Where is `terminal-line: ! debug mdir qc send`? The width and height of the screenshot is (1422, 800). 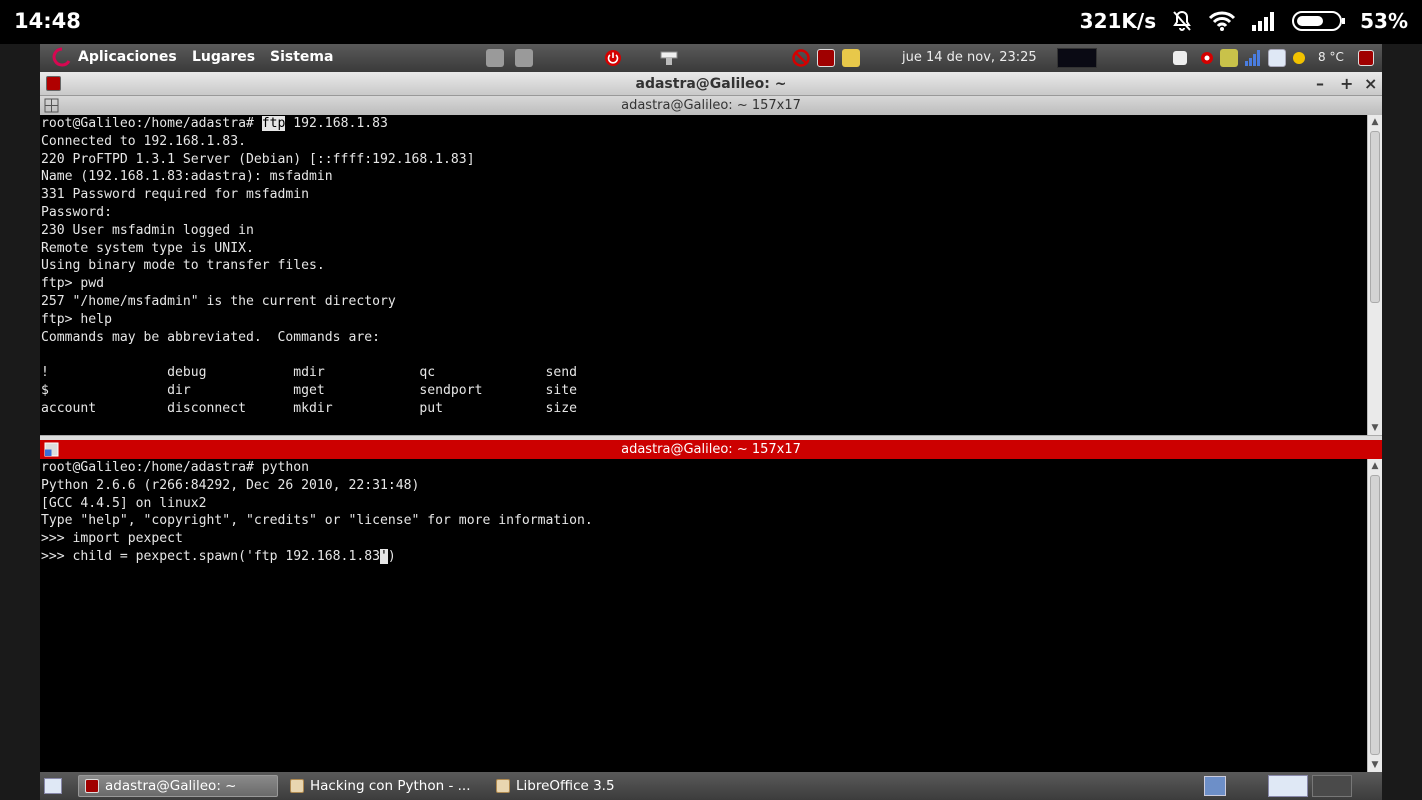
terminal-line: ! debug mdir qc send is located at coordinates (309, 373).